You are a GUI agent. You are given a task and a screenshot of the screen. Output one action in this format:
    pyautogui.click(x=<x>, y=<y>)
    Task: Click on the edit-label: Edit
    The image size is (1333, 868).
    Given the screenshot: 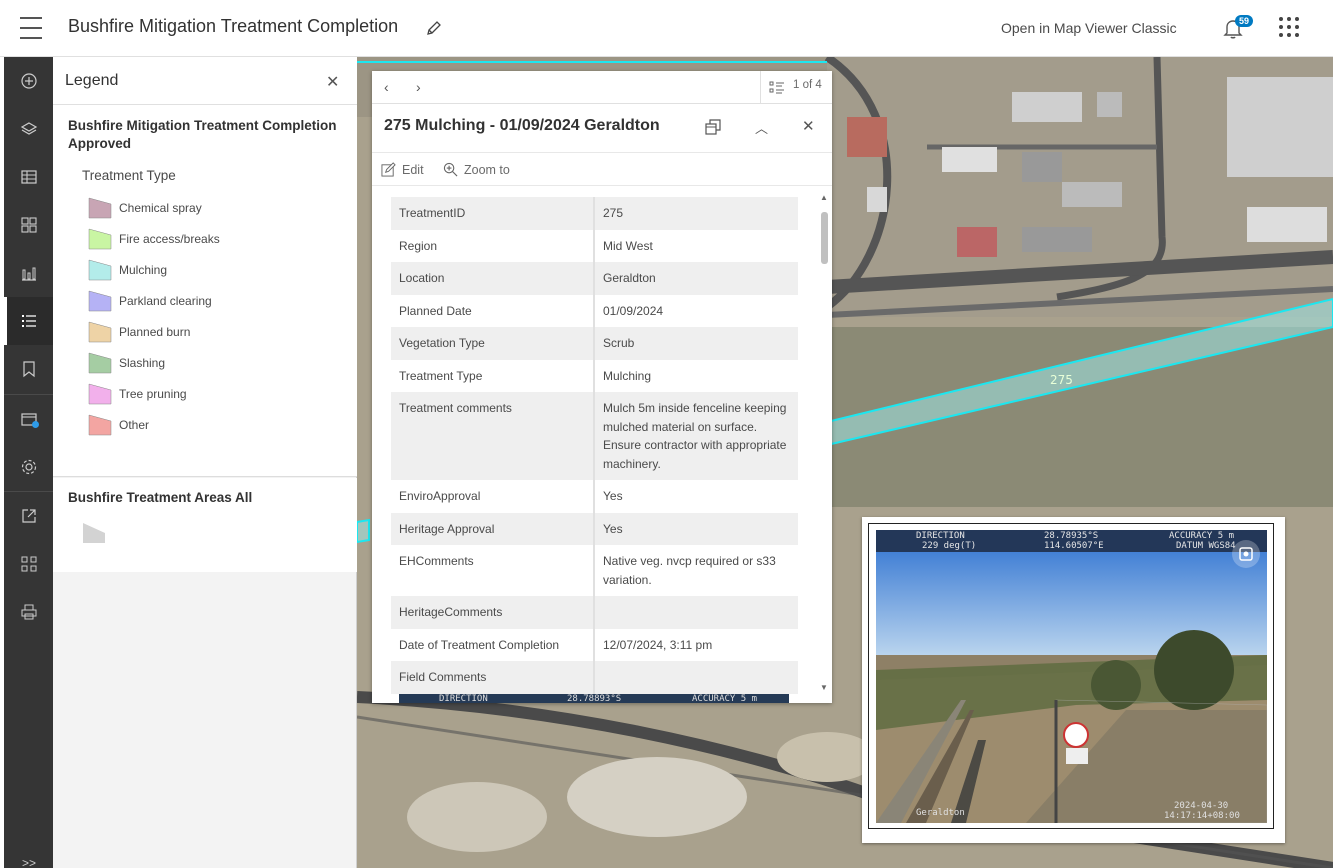 What is the action you would take?
    pyautogui.click(x=413, y=169)
    